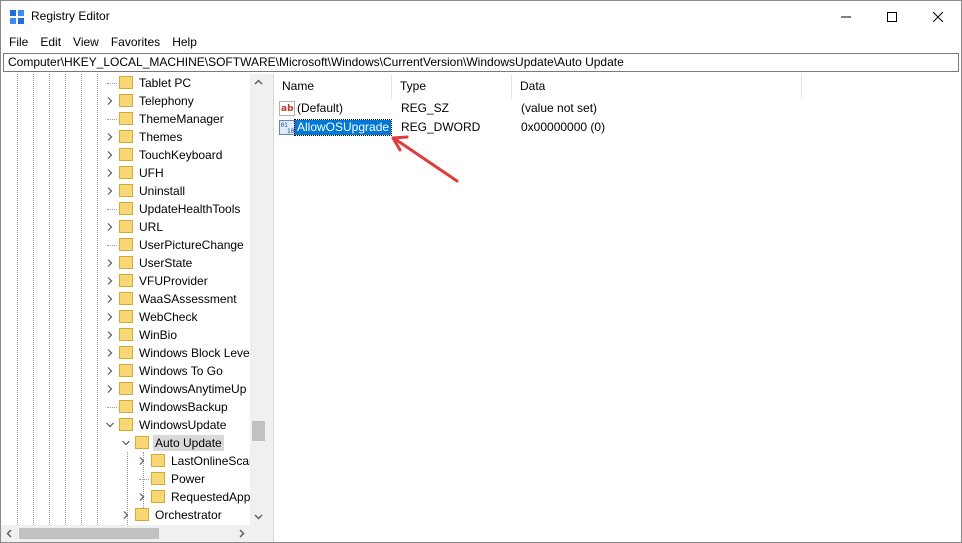 The height and width of the screenshot is (543, 962). Describe the element at coordinates (125, 389) in the screenshot. I see `tree-item: WindowsAnytimeUp` at that location.